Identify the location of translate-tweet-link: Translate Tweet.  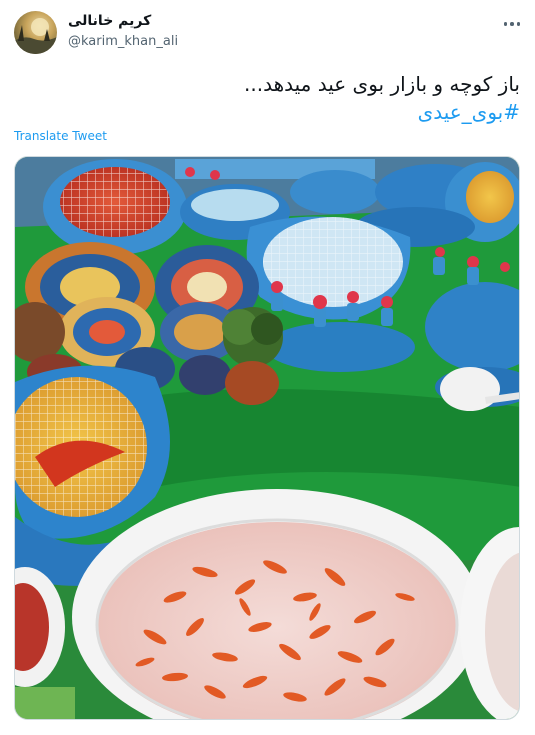
(60, 136).